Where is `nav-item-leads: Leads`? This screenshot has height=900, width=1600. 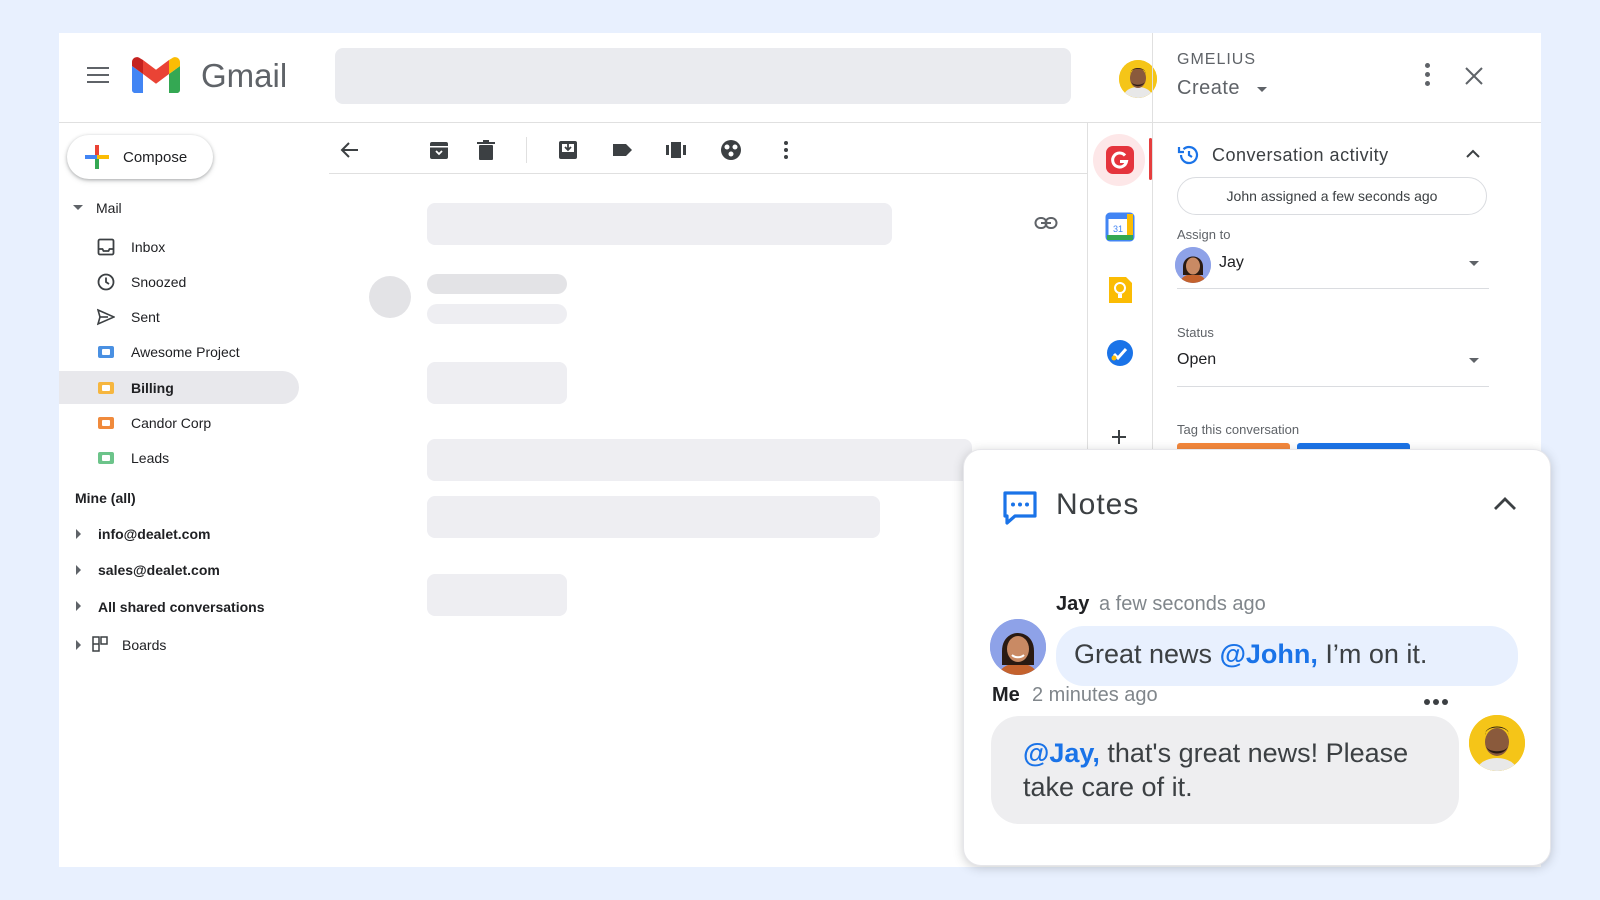 nav-item-leads: Leads is located at coordinates (179, 457).